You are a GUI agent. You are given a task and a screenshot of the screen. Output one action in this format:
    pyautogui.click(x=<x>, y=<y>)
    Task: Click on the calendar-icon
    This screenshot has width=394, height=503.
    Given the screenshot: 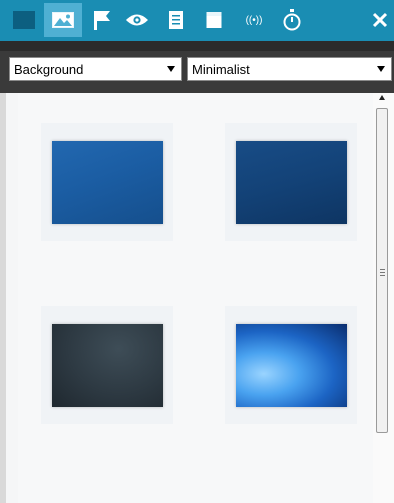 What is the action you would take?
    pyautogui.click(x=214, y=20)
    